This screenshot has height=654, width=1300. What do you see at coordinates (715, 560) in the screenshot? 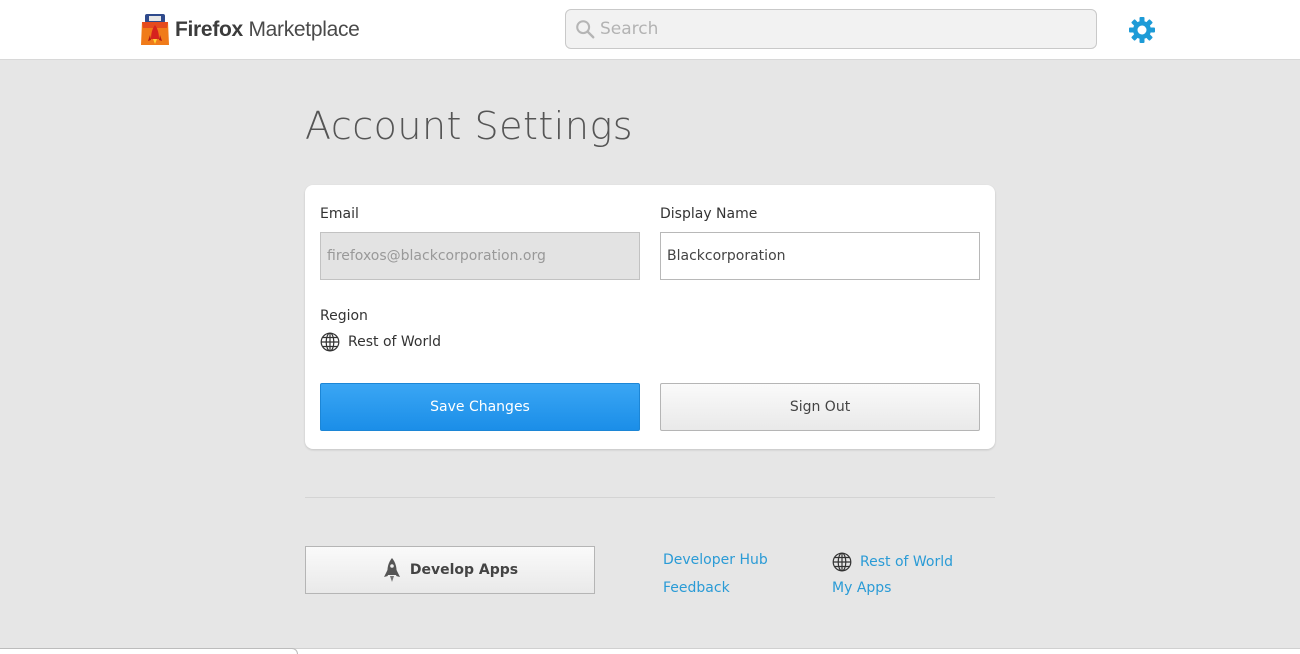
I see `developer-hub-link: Developer Hub` at bounding box center [715, 560].